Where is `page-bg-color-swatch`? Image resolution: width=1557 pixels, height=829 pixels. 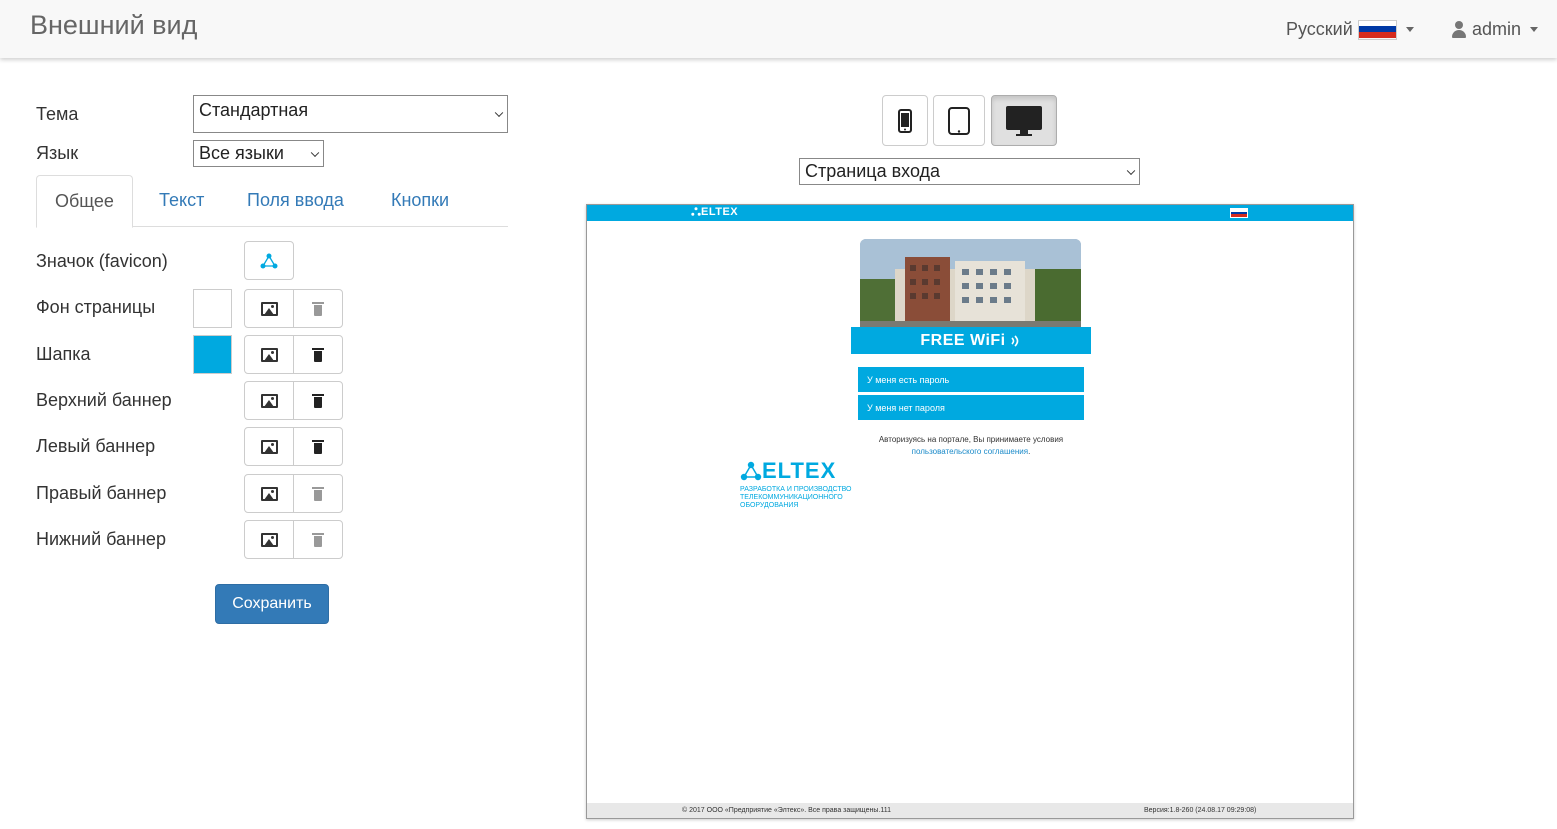
page-bg-color-swatch is located at coordinates (212, 308).